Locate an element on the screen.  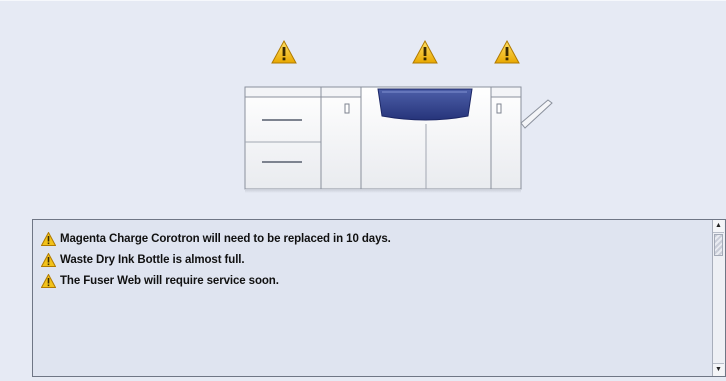
scroll-down-arrow-icon: ▼ is located at coordinates (718, 369).